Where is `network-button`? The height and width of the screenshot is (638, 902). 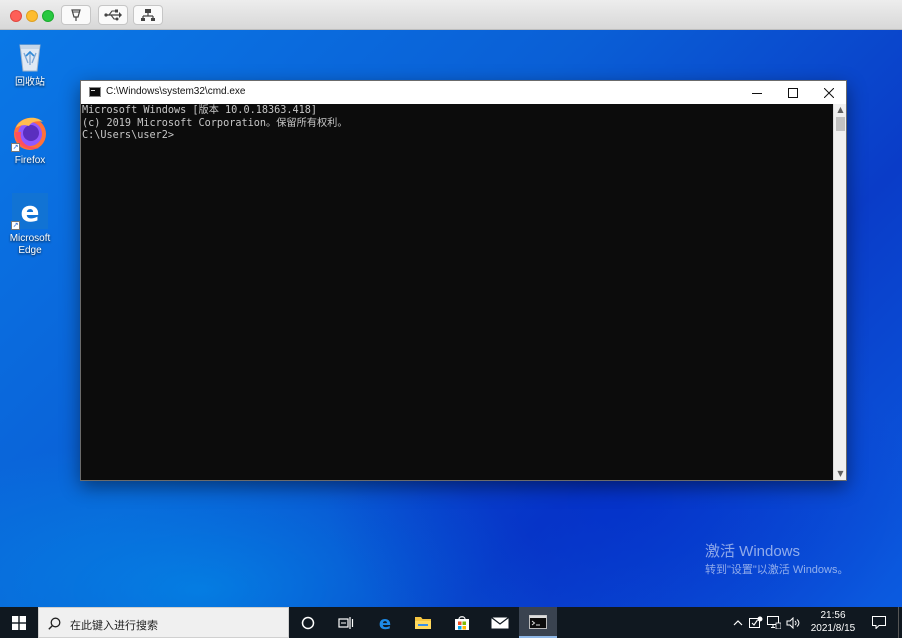
network-button is located at coordinates (148, 15).